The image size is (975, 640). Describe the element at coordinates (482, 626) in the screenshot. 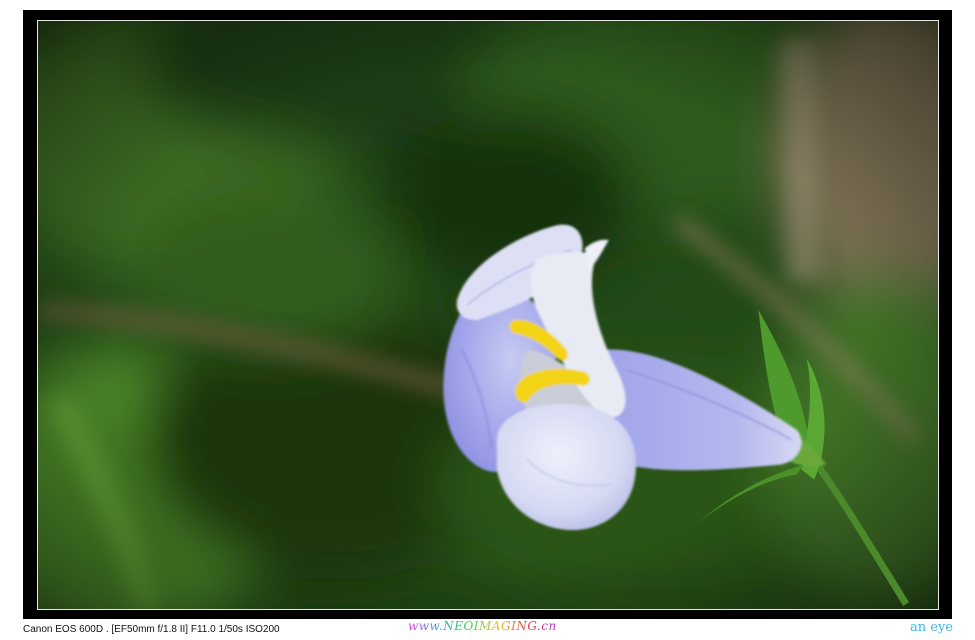

I see `site-watermark: www.NEOIMAGING.cn` at that location.